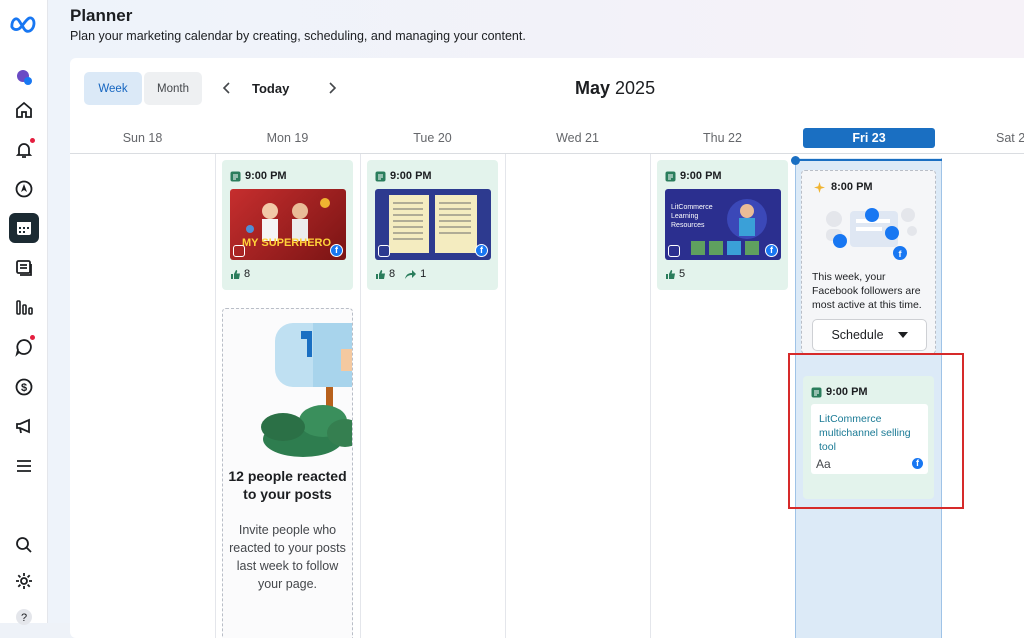  What do you see at coordinates (577, 138) in the screenshot?
I see `day-header-wed: Wed 21` at bounding box center [577, 138].